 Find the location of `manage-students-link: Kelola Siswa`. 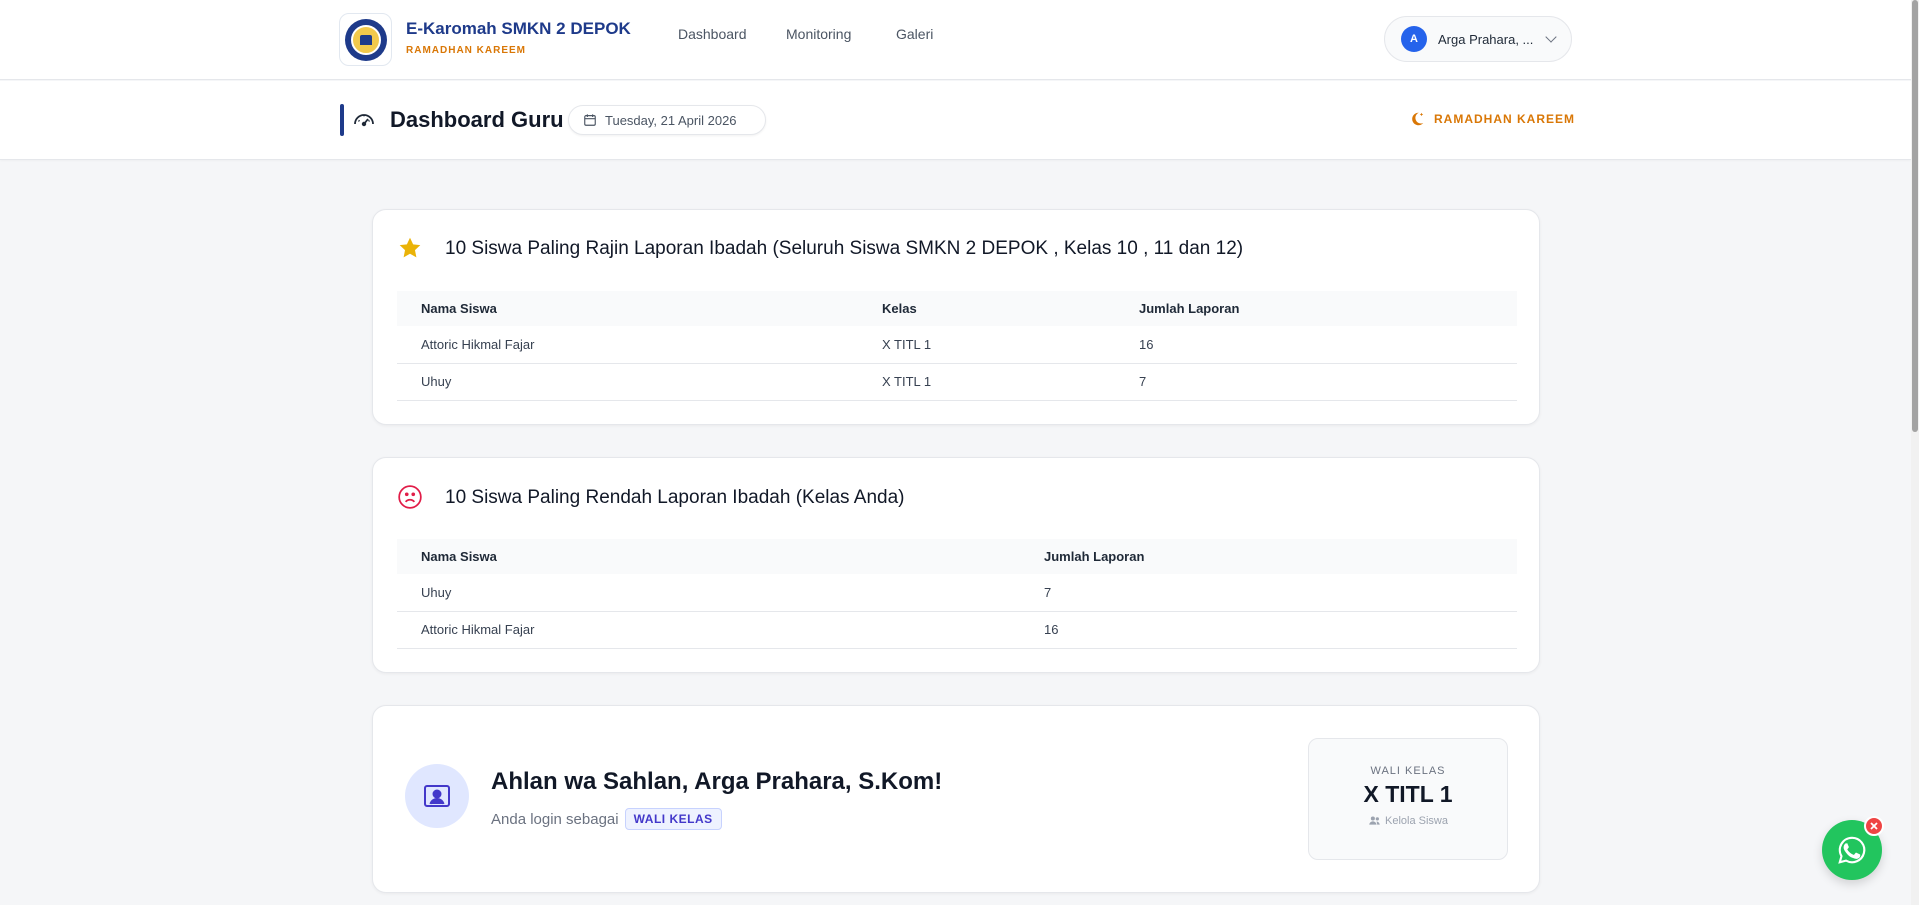

manage-students-link: Kelola Siswa is located at coordinates (1408, 820).